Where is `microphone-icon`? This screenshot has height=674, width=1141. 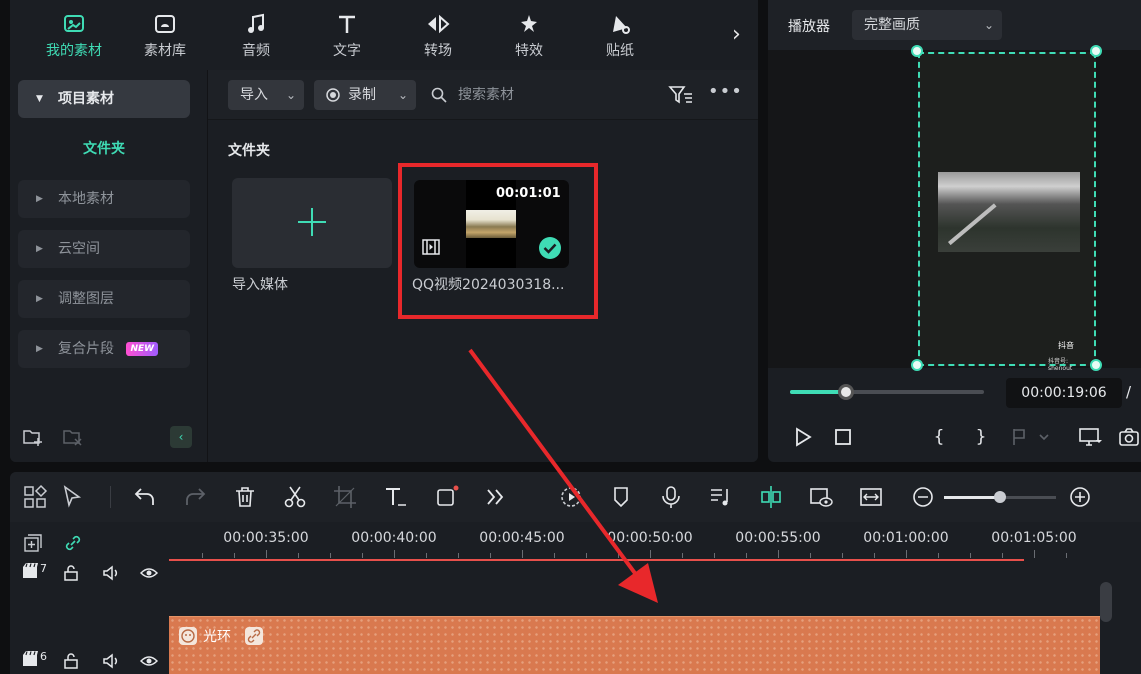
microphone-icon is located at coordinates (671, 497).